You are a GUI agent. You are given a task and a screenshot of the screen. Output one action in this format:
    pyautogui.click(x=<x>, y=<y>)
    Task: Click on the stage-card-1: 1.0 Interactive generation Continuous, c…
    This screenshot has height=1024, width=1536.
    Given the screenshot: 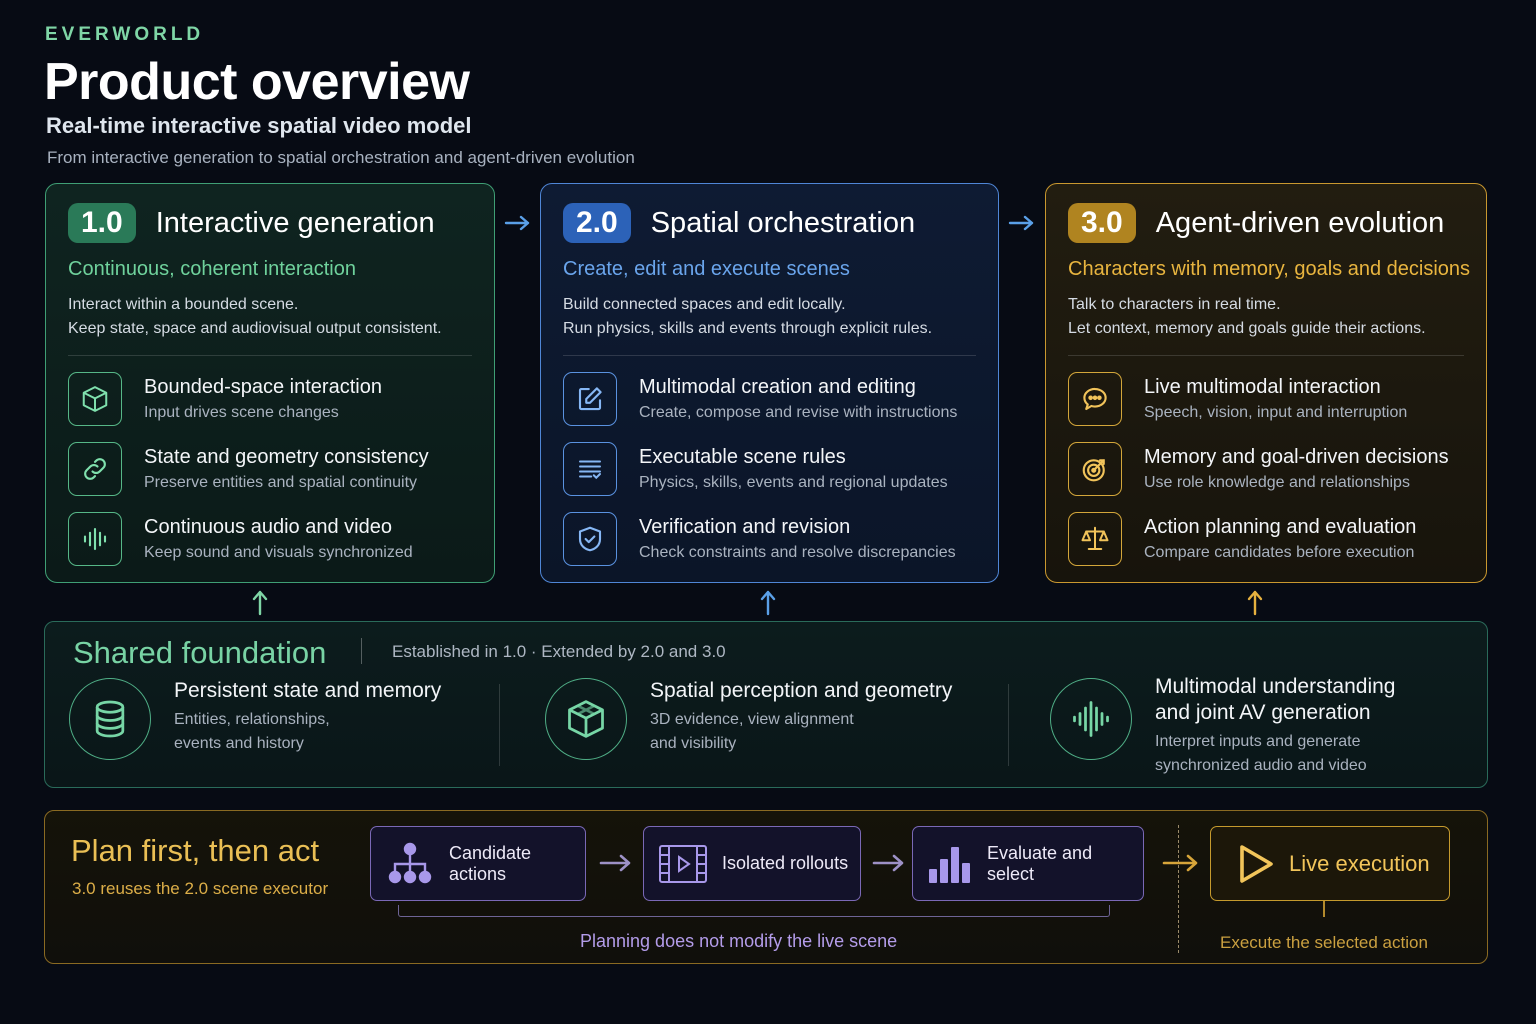 What is the action you would take?
    pyautogui.click(x=270, y=383)
    